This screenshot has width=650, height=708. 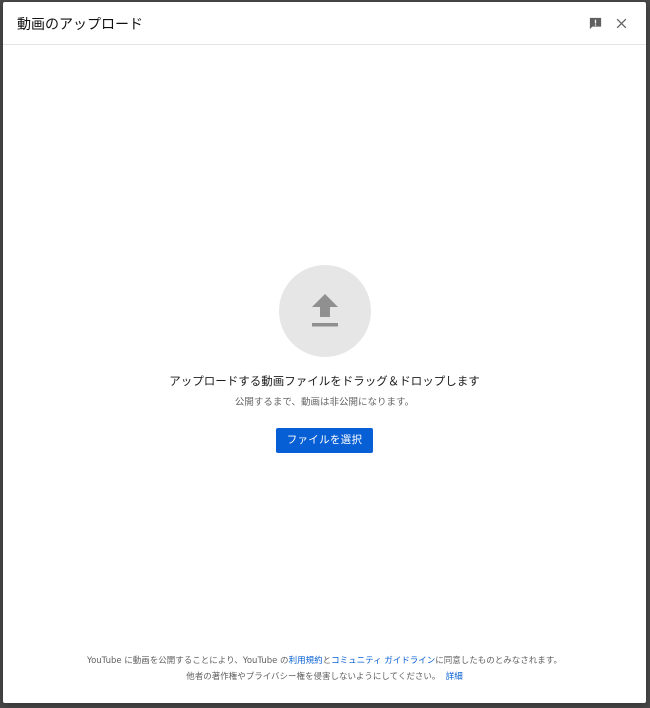 What do you see at coordinates (324, 23) in the screenshot?
I see `dialog-header: 動画のアップロード` at bounding box center [324, 23].